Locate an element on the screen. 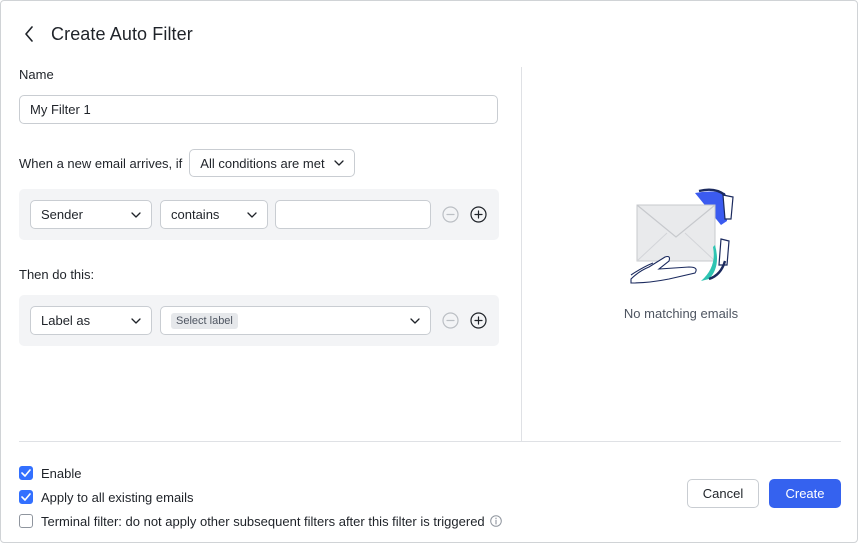 Image resolution: width=858 pixels, height=543 pixels. info-icon is located at coordinates (495, 521).